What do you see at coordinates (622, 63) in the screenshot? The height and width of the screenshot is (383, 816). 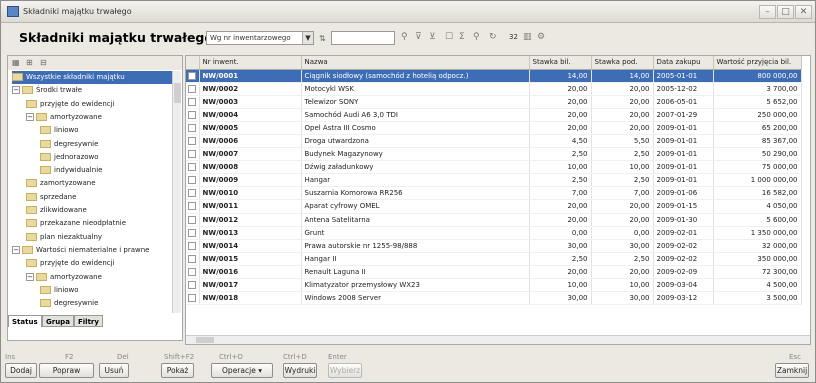 I see `column-header: Stawka pod.` at bounding box center [622, 63].